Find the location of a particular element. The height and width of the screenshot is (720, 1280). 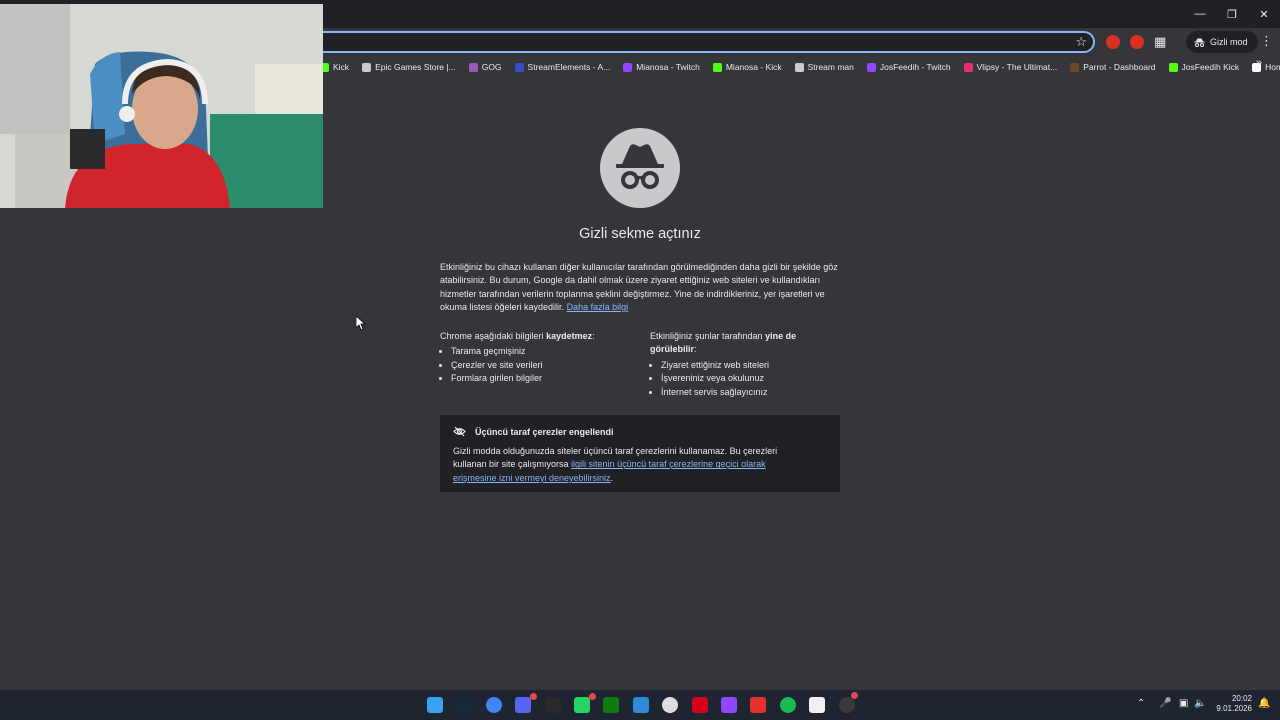

discord-icon is located at coordinates (523, 705).